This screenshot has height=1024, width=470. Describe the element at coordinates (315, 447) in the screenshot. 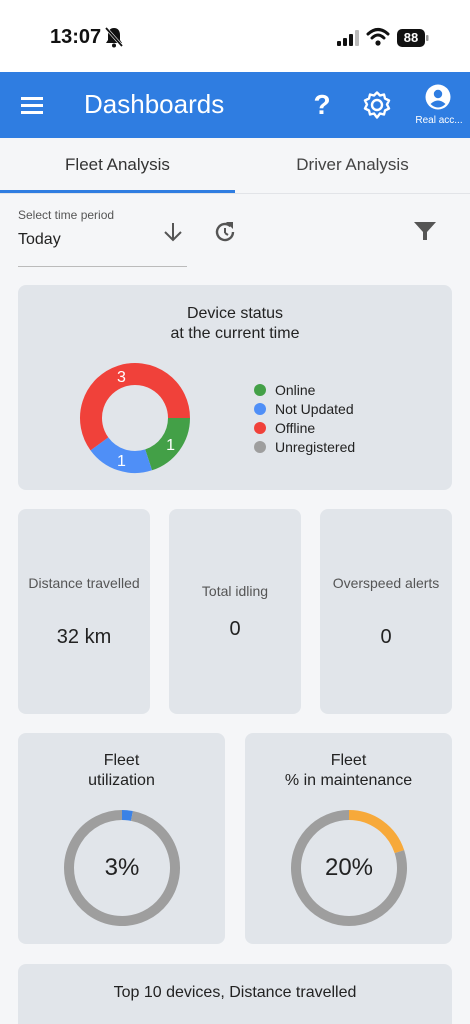

I see `legend-label: Unregistered` at that location.